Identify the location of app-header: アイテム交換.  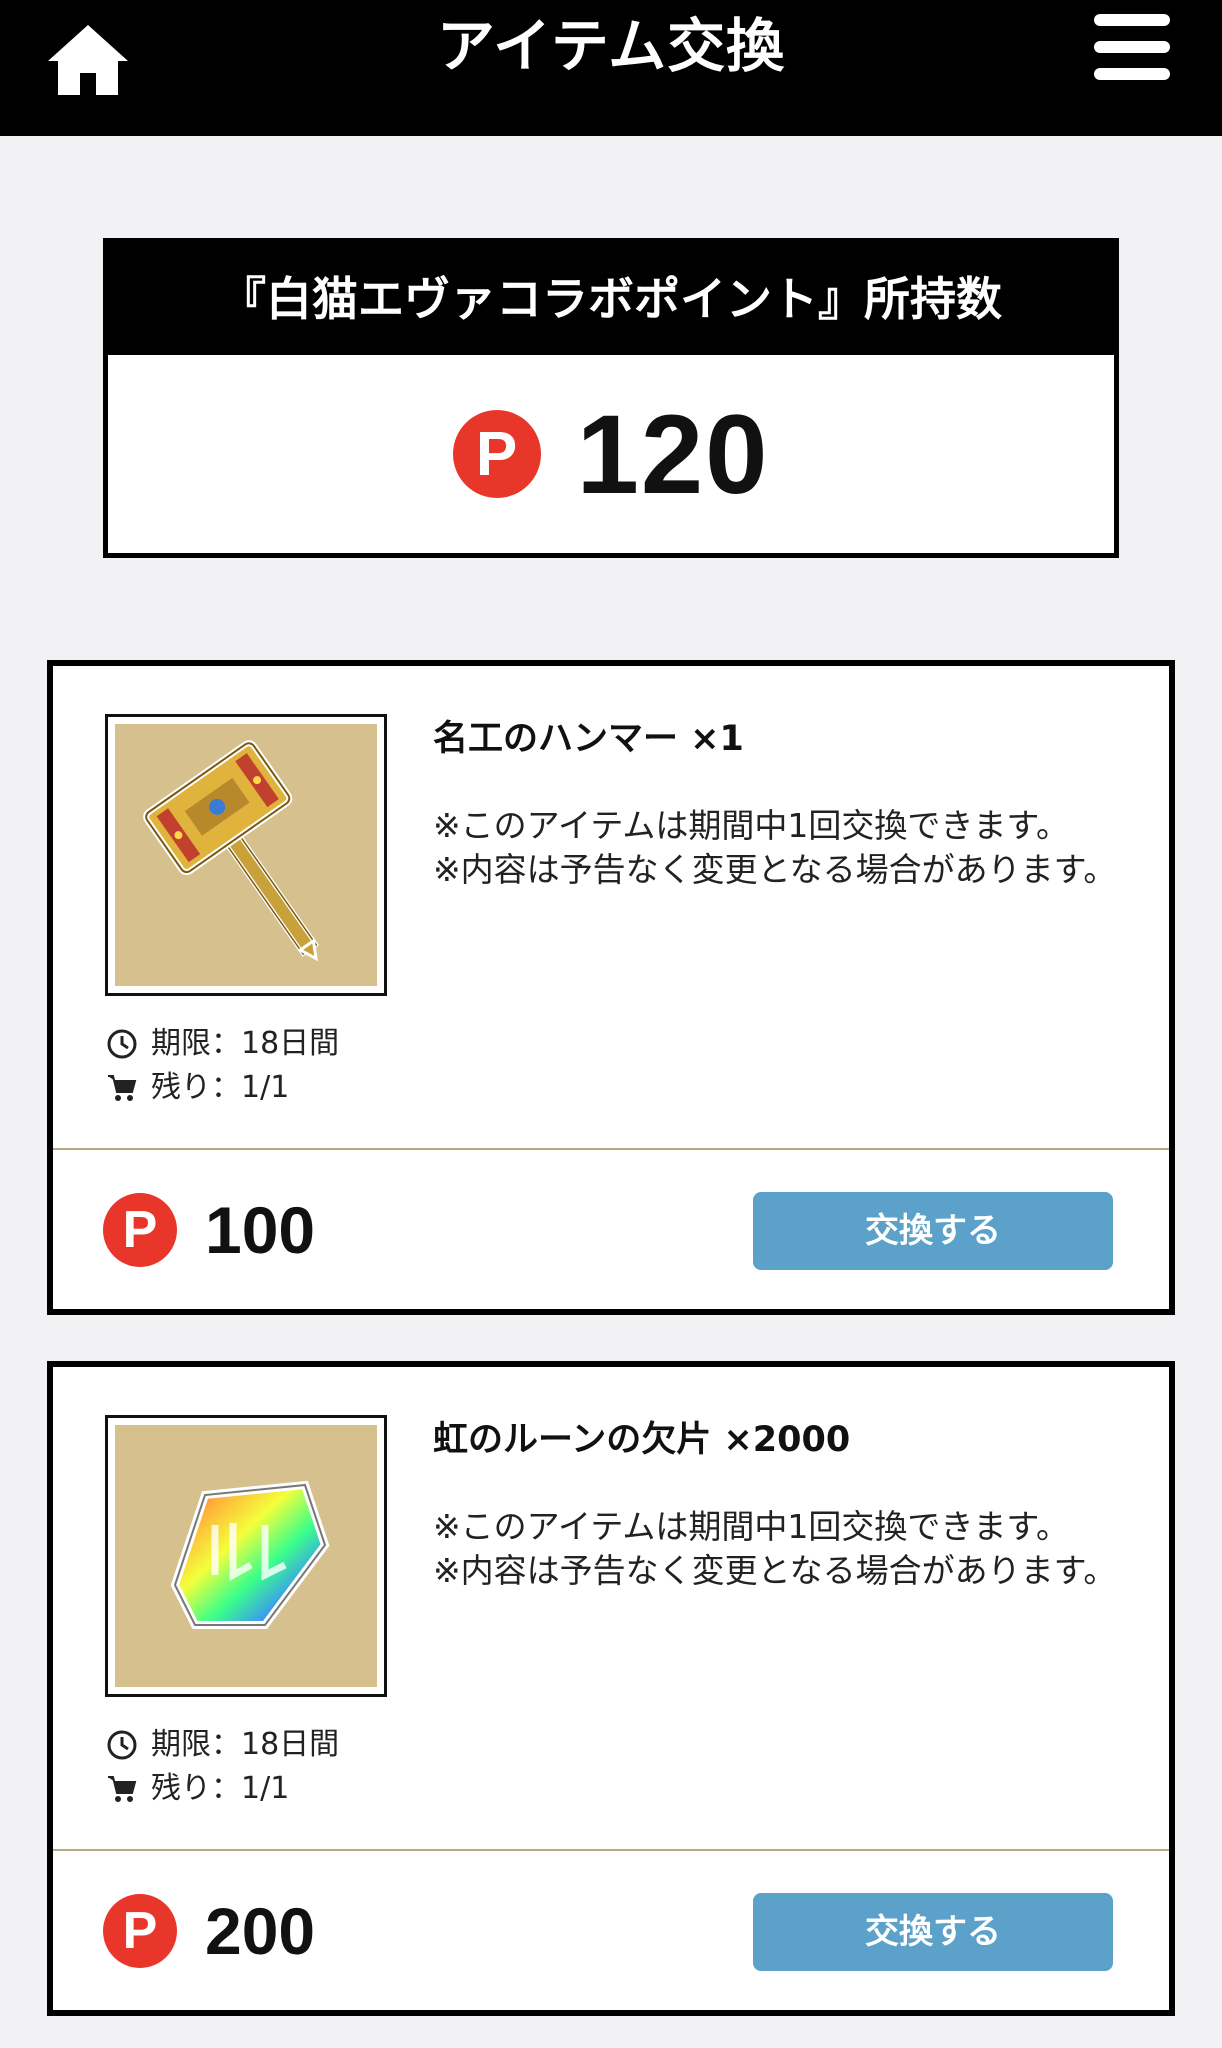
(611, 68).